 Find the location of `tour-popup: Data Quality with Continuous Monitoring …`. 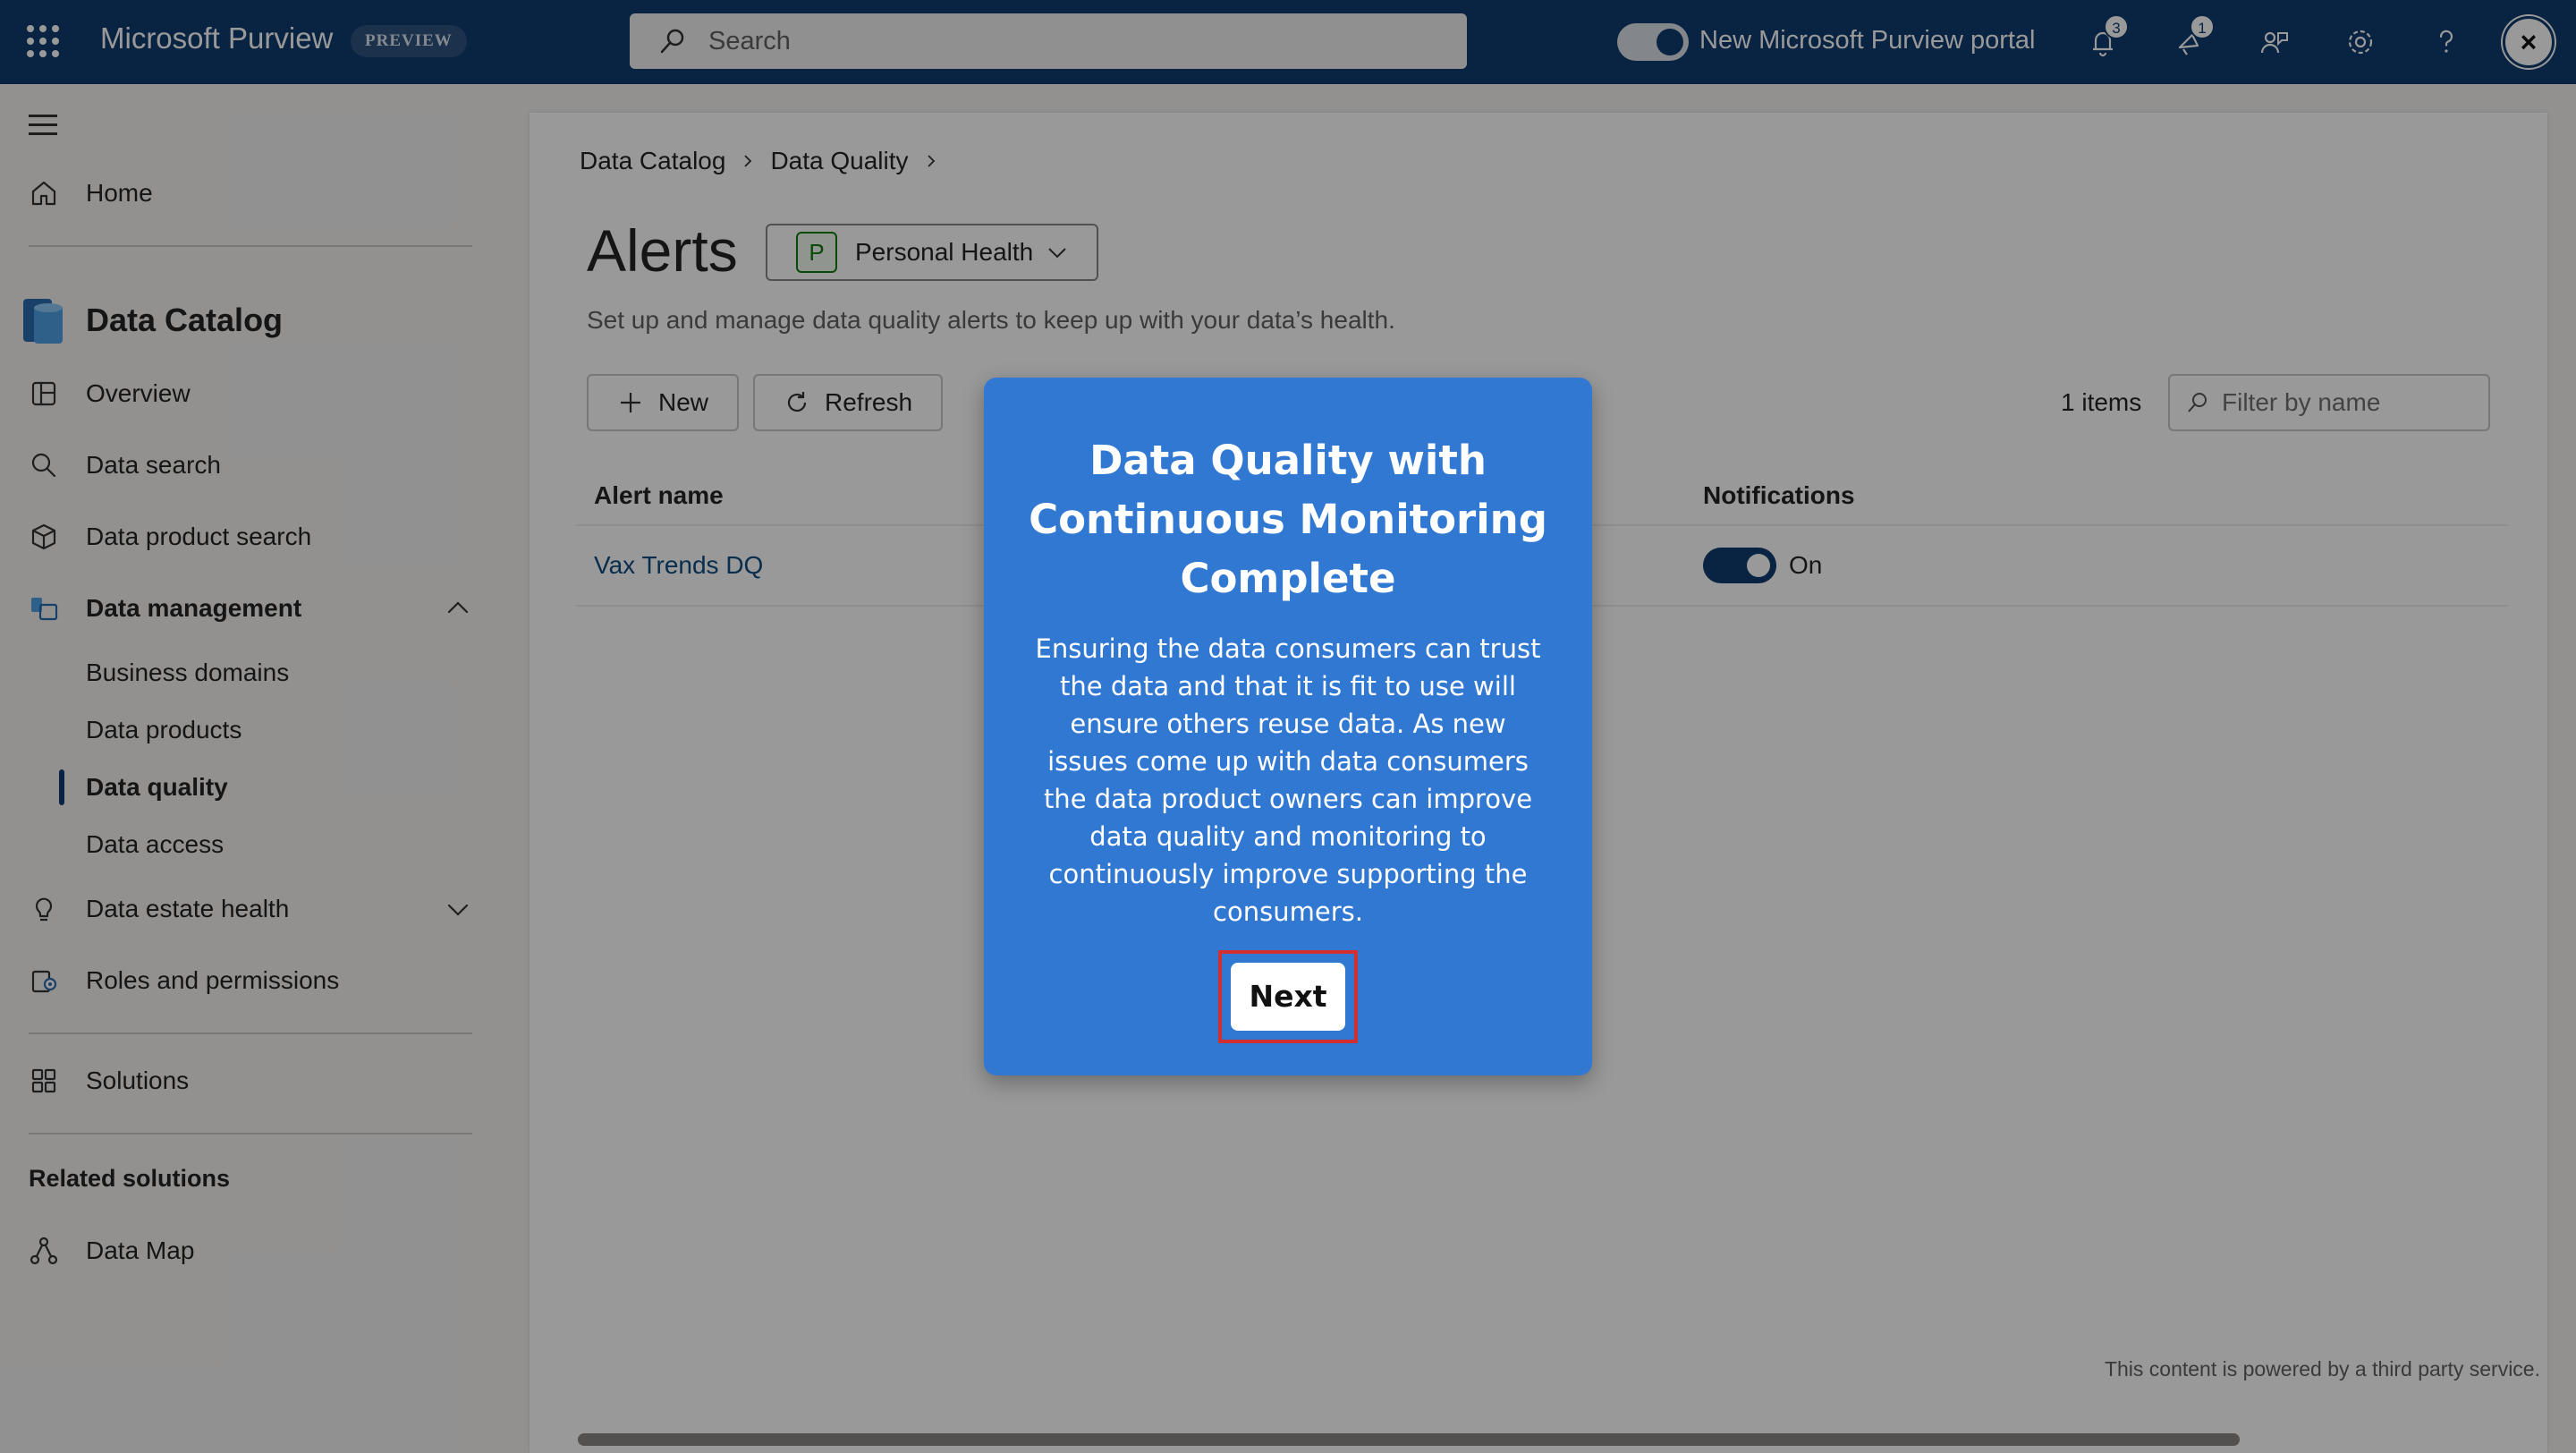

tour-popup: Data Quality with Continuous Monitoring … is located at coordinates (1288, 726).